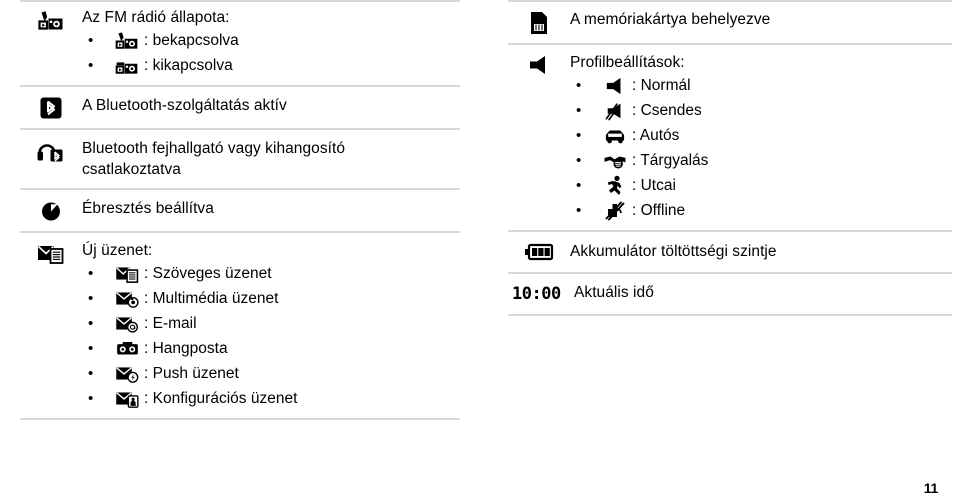  What do you see at coordinates (127, 40) in the screenshot?
I see `fm-radio-on-icon` at bounding box center [127, 40].